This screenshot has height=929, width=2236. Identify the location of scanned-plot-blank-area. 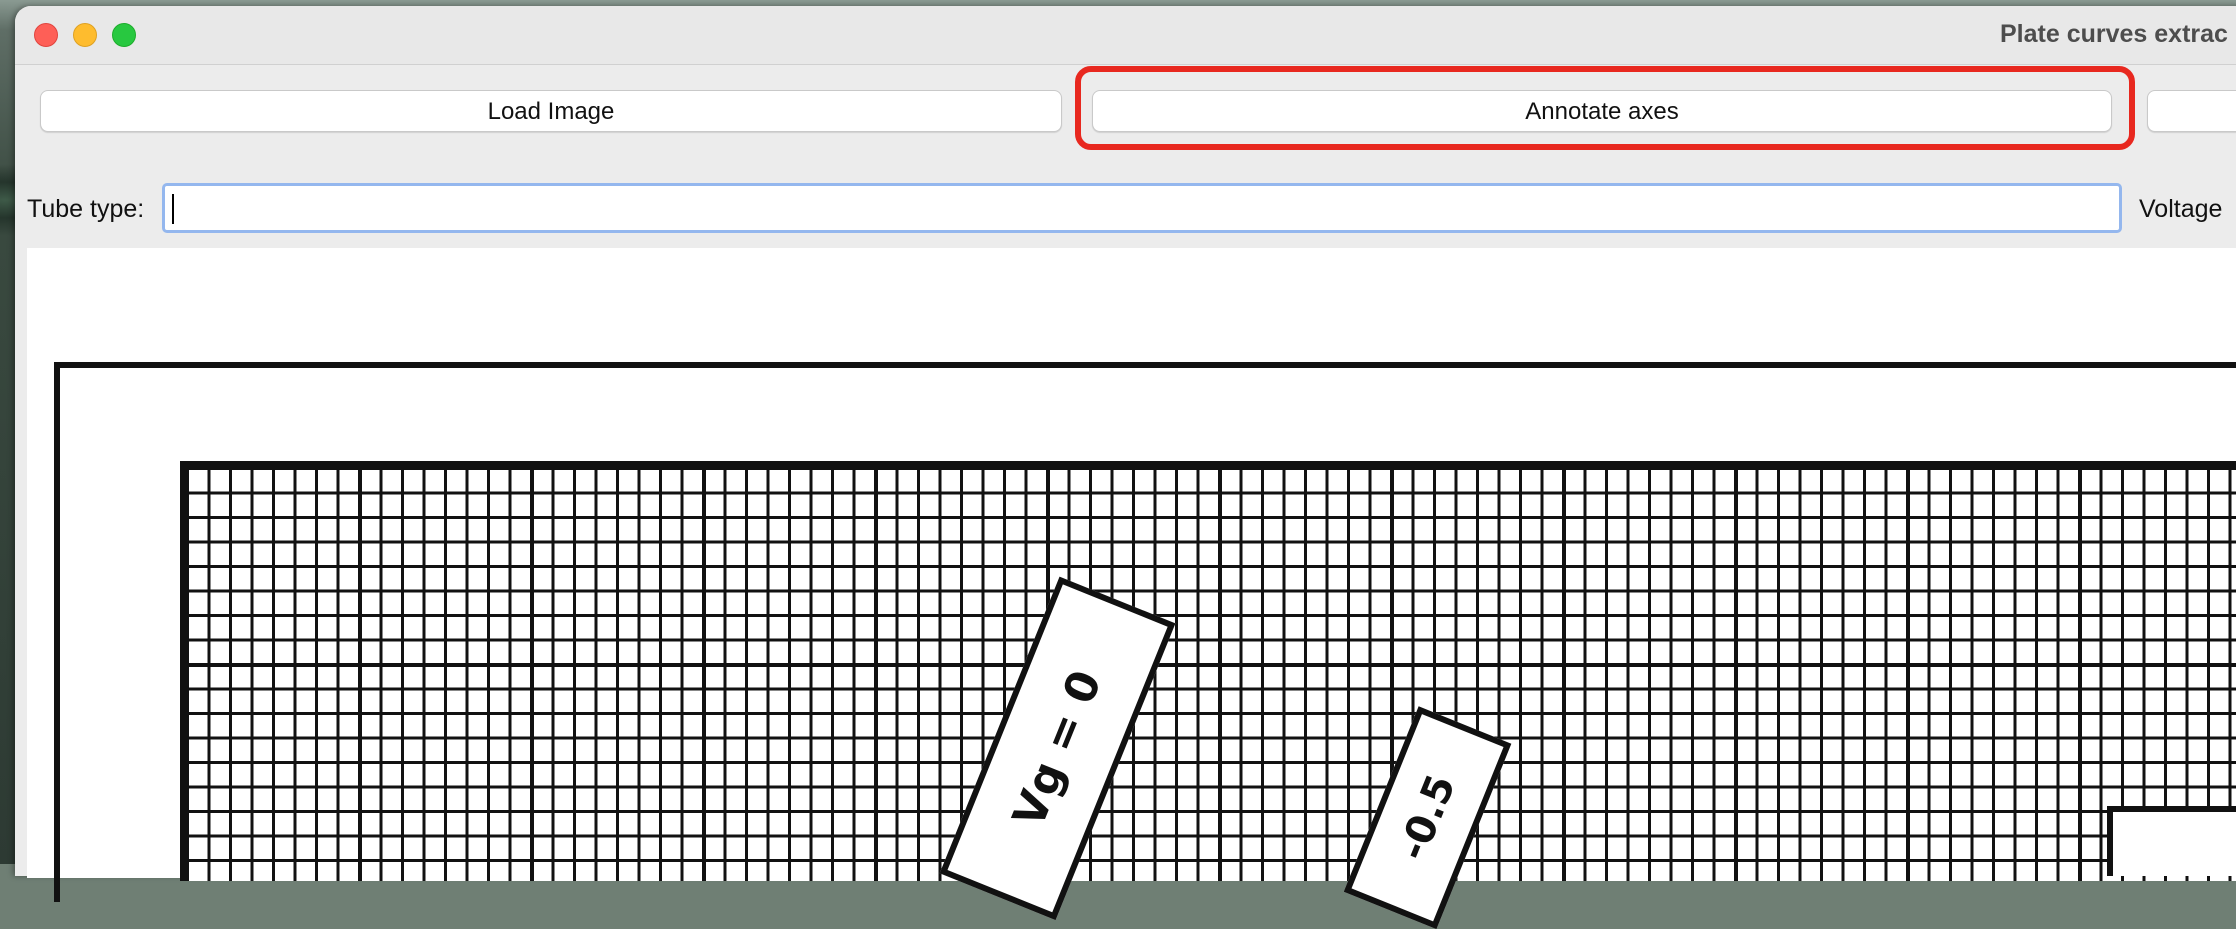
(2171, 841).